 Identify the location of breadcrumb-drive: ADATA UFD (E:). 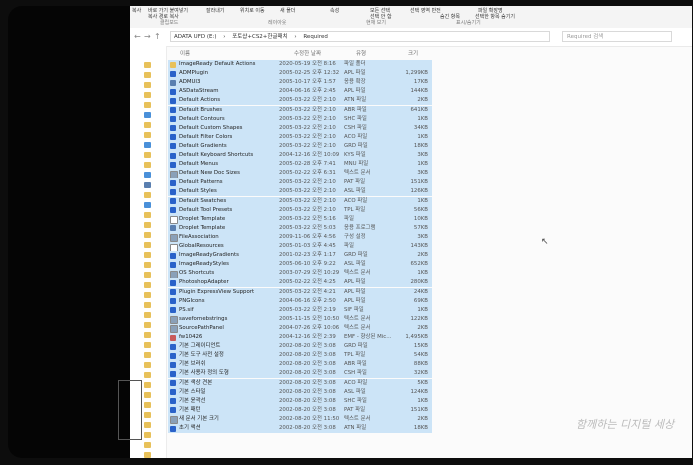
(195, 37).